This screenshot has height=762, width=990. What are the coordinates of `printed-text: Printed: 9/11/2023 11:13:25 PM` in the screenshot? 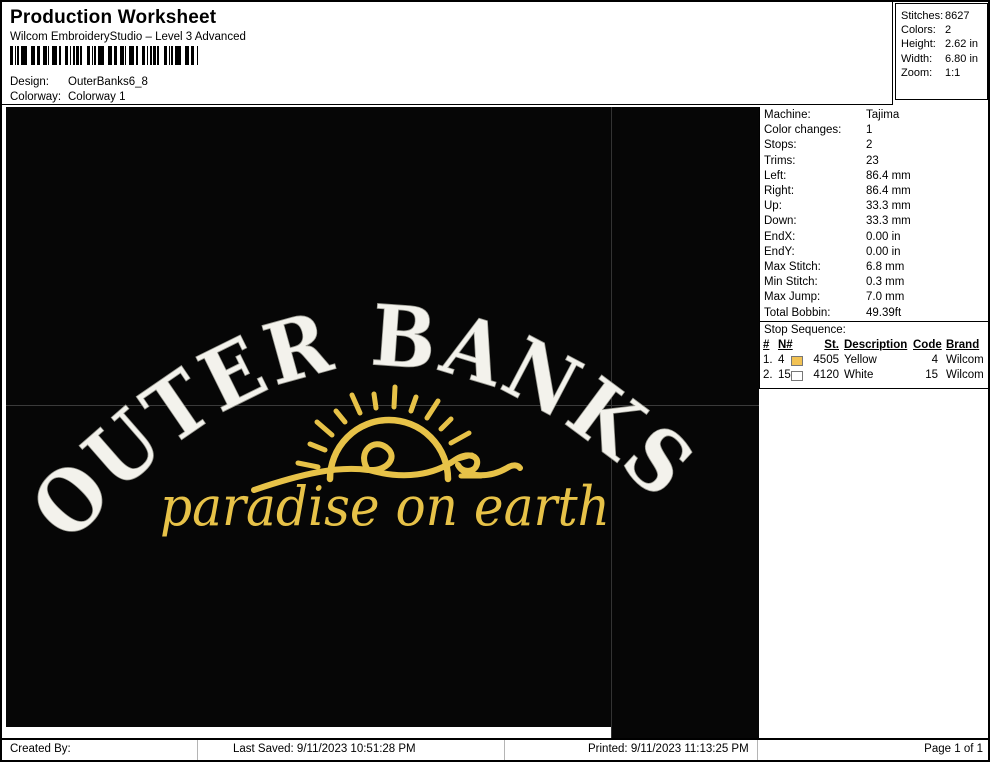 It's located at (668, 749).